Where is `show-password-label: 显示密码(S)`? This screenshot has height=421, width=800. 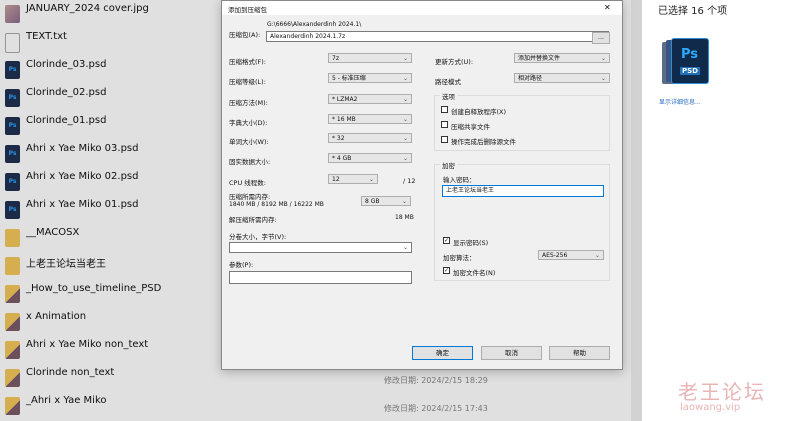
show-password-label: 显示密码(S) is located at coordinates (471, 243).